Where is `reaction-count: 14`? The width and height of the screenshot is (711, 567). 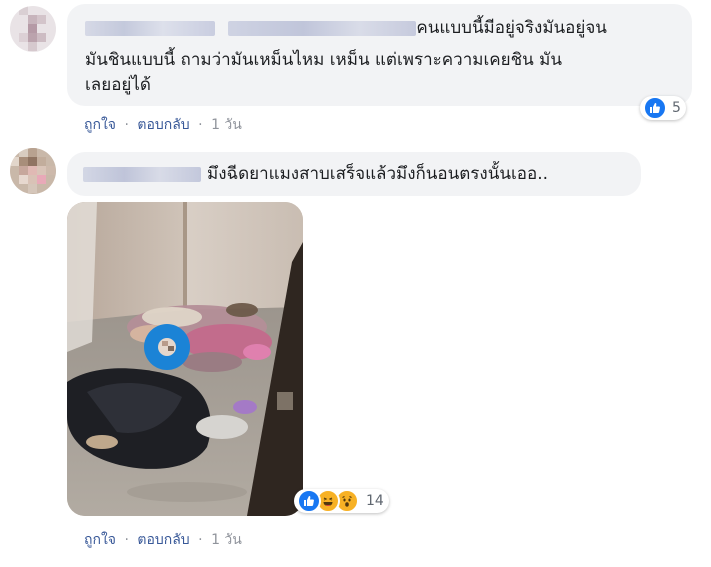
reaction-count: 14 is located at coordinates (375, 501).